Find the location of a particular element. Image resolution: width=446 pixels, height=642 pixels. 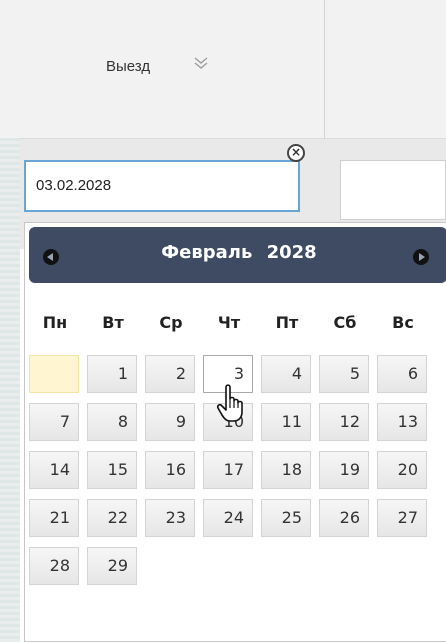

weekday-label: Сб is located at coordinates (345, 322).